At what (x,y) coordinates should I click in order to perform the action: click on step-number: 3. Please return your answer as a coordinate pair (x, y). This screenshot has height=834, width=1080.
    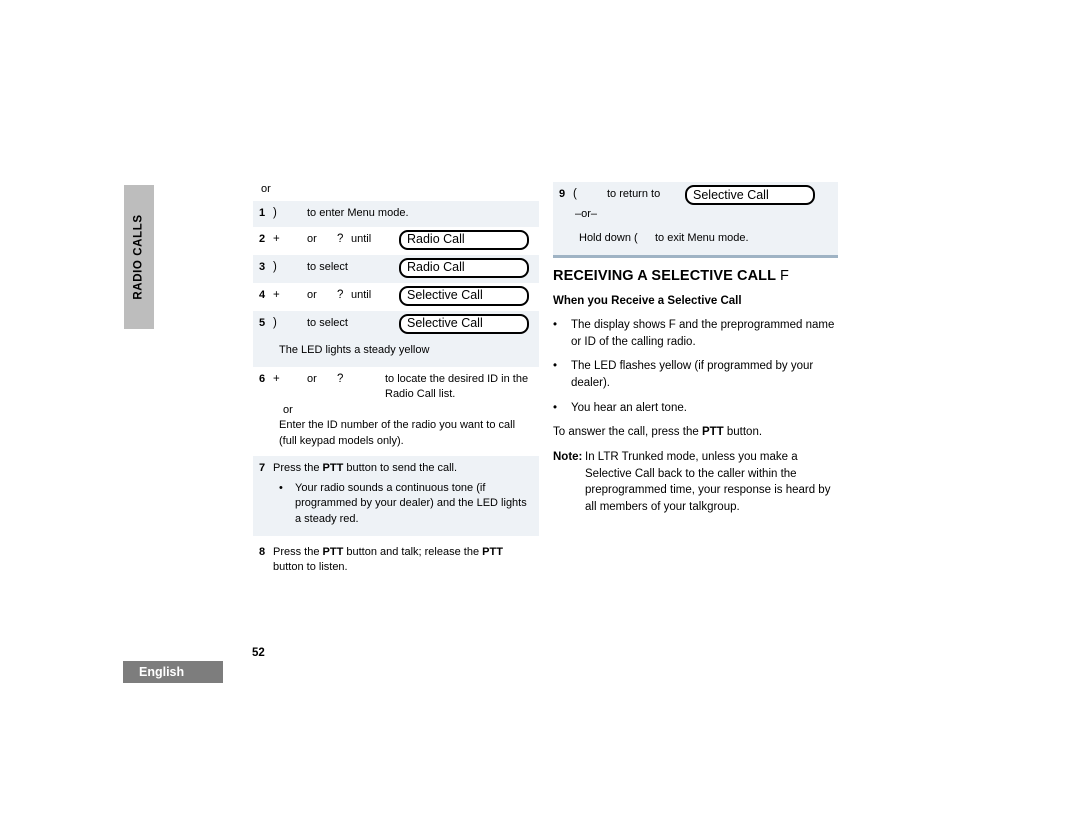
    Looking at the image, I should click on (262, 266).